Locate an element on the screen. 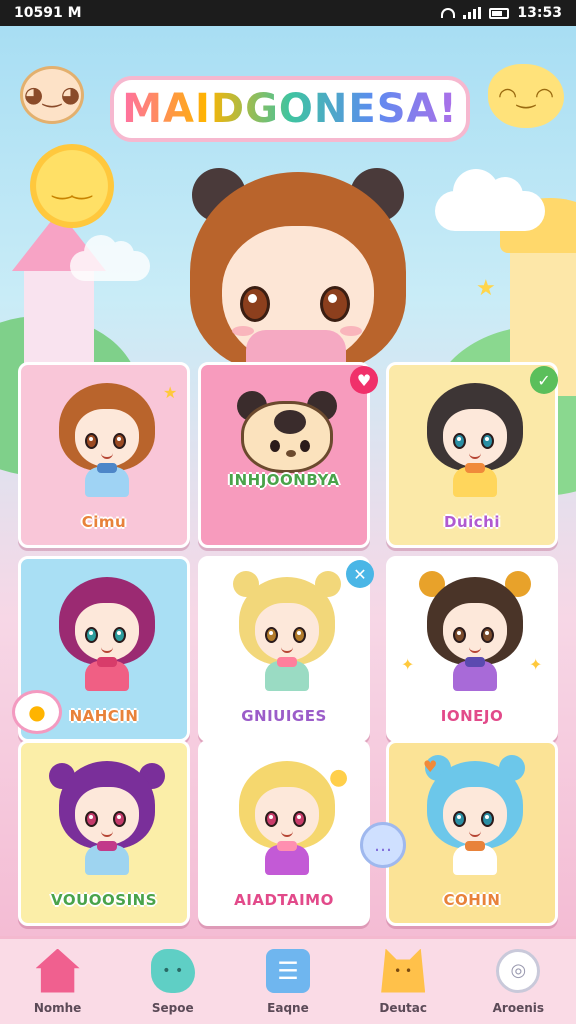 The height and width of the screenshot is (1024, 576). character-name: GNIUIGES is located at coordinates (284, 716).